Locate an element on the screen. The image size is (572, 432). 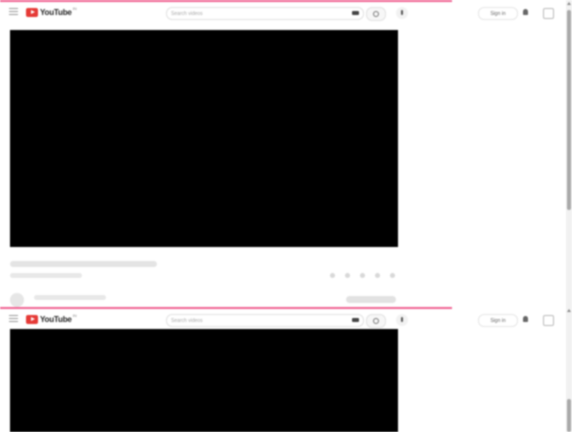
video-actions is located at coordinates (362, 275).